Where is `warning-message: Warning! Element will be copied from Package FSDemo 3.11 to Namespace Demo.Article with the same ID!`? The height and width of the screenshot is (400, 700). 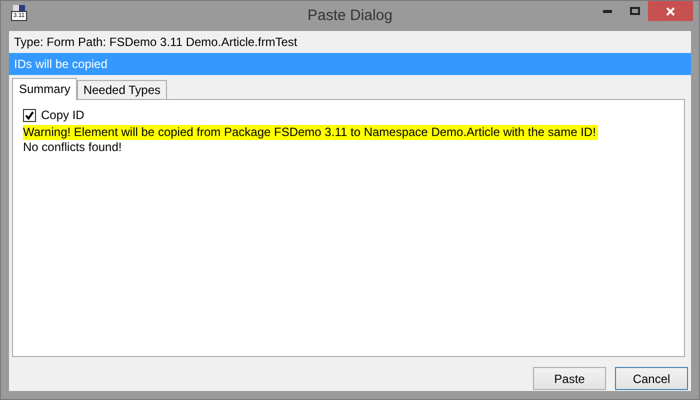
warning-message: Warning! Element will be copied from Package FSDemo 3.11 to Namespace Demo.Article with the same ID! is located at coordinates (310, 132).